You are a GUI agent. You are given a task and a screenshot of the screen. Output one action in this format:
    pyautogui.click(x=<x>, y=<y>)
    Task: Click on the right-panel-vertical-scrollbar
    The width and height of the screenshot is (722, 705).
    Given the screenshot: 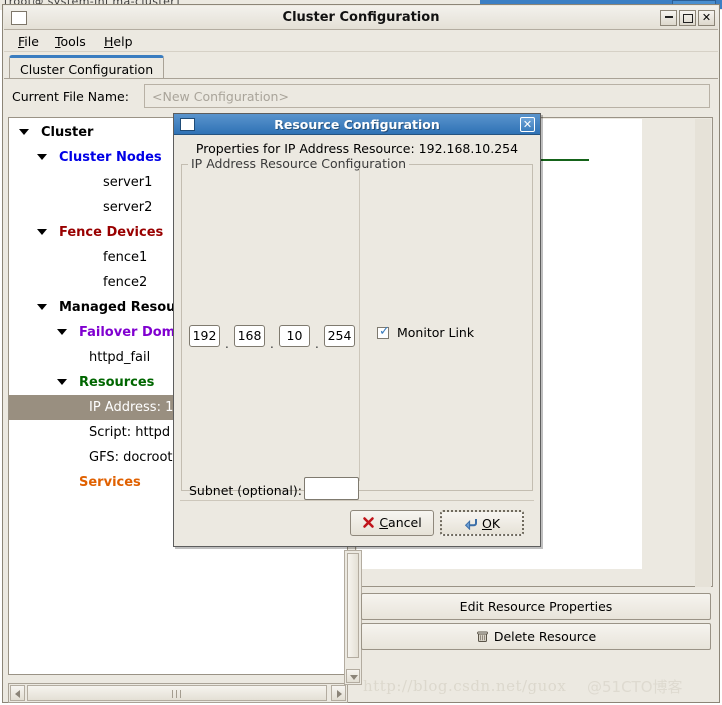 What is the action you would take?
    pyautogui.click(x=703, y=353)
    